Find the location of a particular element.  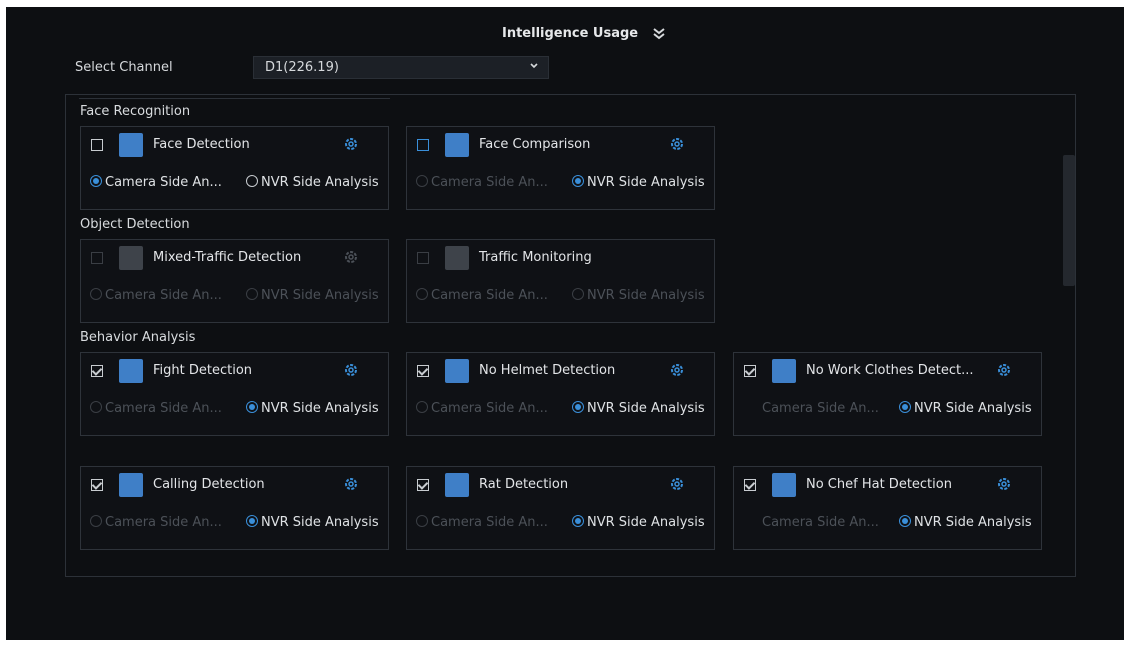

rat-icon is located at coordinates (457, 485).